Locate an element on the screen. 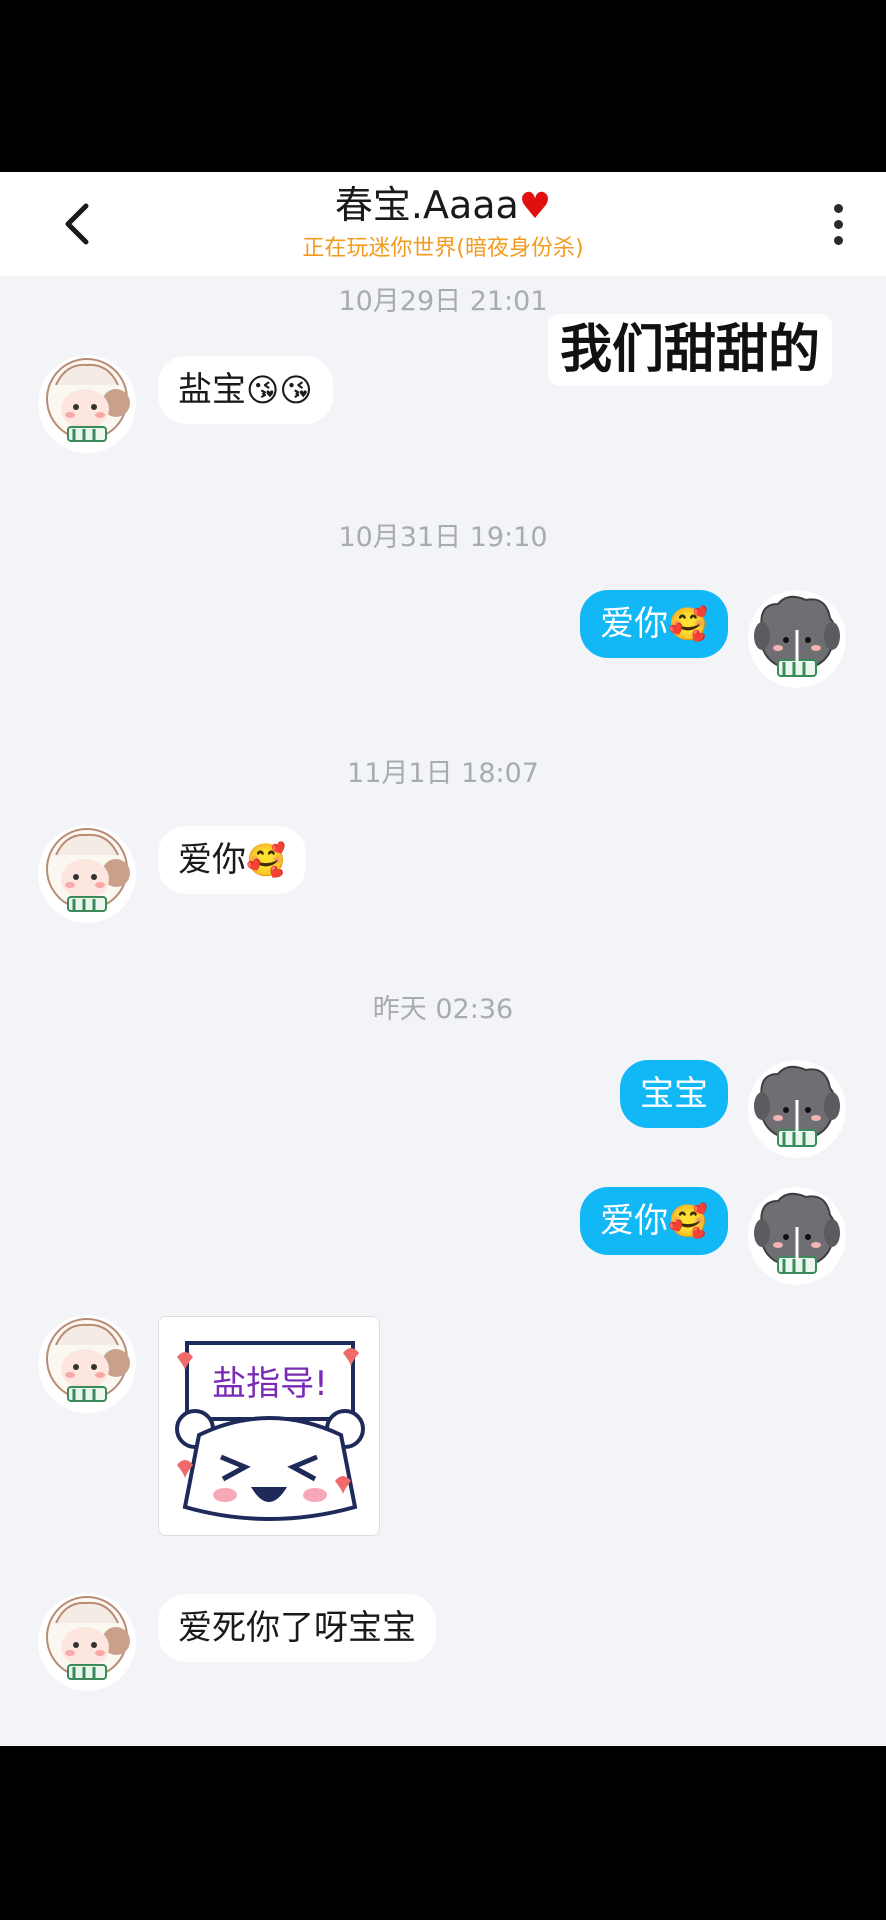  more-options-button is located at coordinates (840, 224).